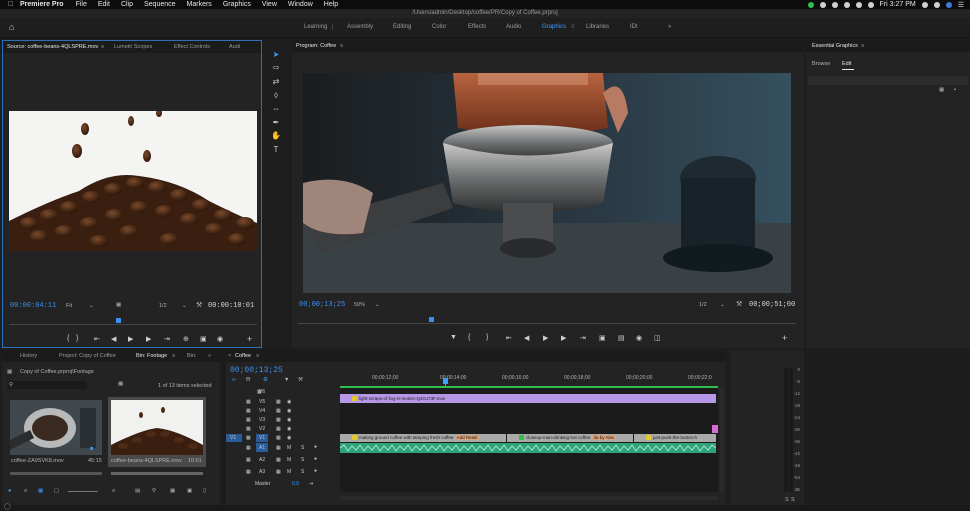 The height and width of the screenshot is (511, 970). What do you see at coordinates (639, 338) in the screenshot?
I see `export-frame-icon: ◉` at bounding box center [639, 338].